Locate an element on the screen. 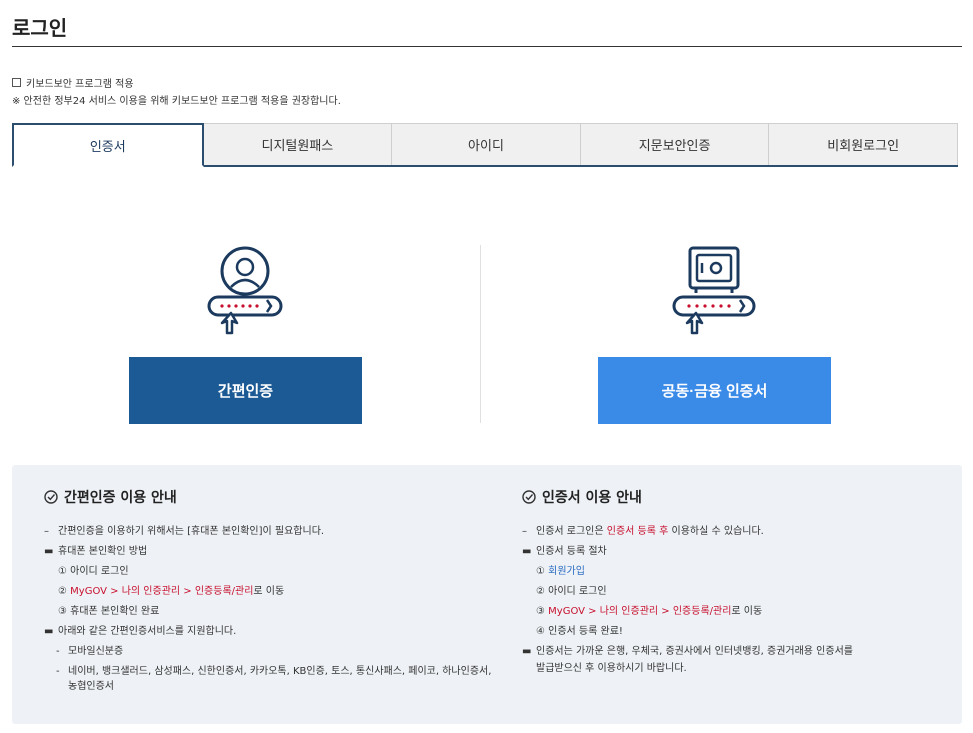 This screenshot has width=973, height=733. guide-cert-step4: ④ 인증서 등록 완료! is located at coordinates (579, 631).